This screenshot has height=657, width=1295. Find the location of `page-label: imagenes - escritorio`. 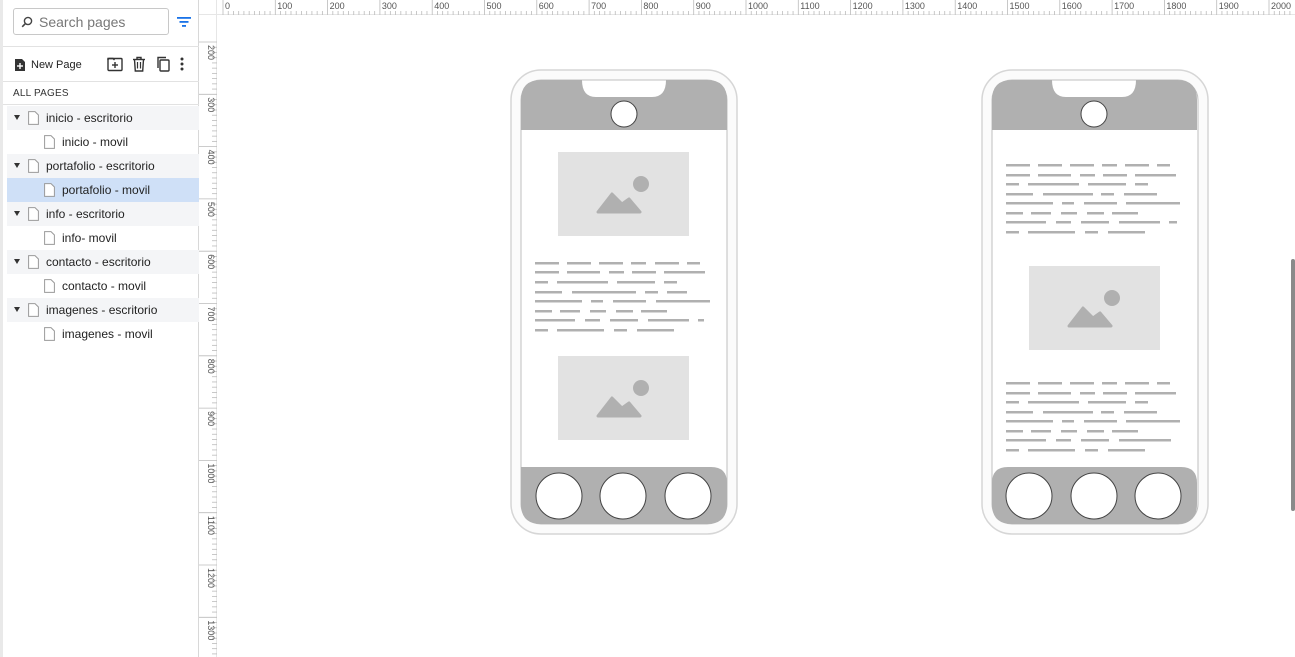

page-label: imagenes - escritorio is located at coordinates (102, 310).